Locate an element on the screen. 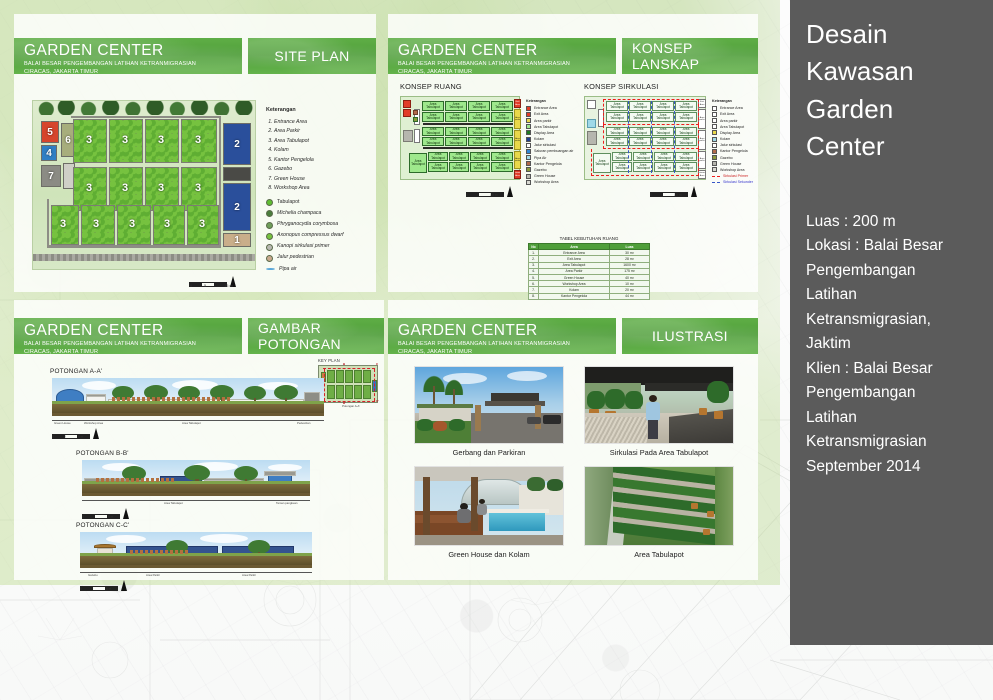 The width and height of the screenshot is (993, 700). legend-symbol-label: Michelia champaca is located at coordinates (299, 213).